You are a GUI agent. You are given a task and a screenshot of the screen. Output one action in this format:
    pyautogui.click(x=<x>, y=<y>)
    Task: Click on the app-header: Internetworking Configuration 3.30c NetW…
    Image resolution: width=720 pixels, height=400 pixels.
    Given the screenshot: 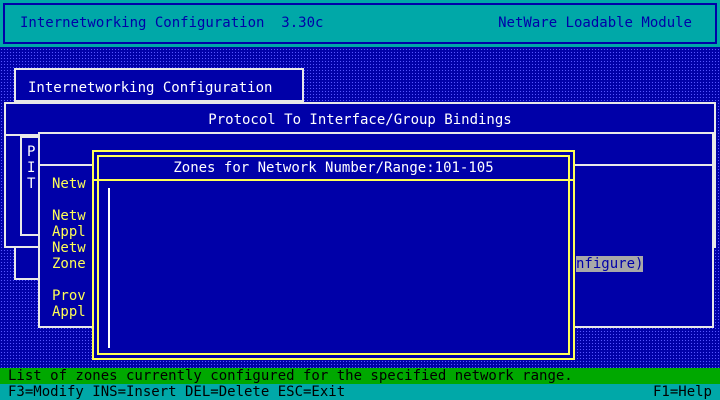 What is the action you would take?
    pyautogui.click(x=360, y=23)
    